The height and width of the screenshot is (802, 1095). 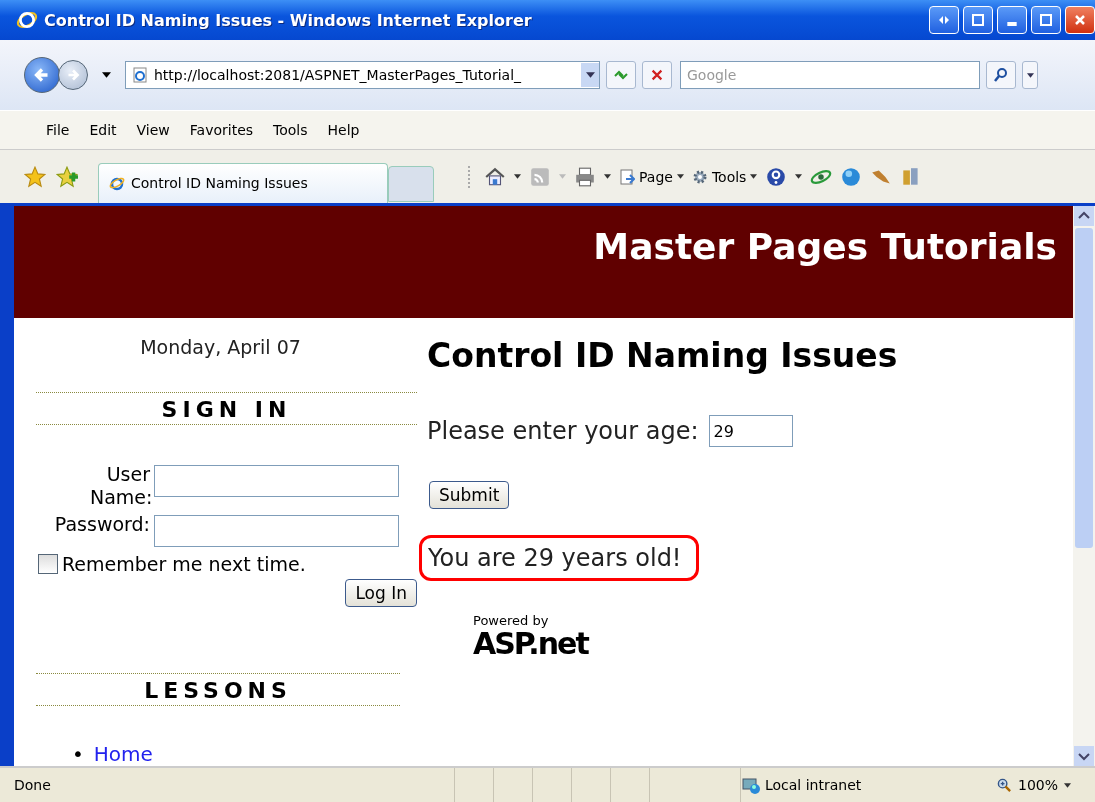 I want to click on lesson-link: Home, so click(x=123, y=754).